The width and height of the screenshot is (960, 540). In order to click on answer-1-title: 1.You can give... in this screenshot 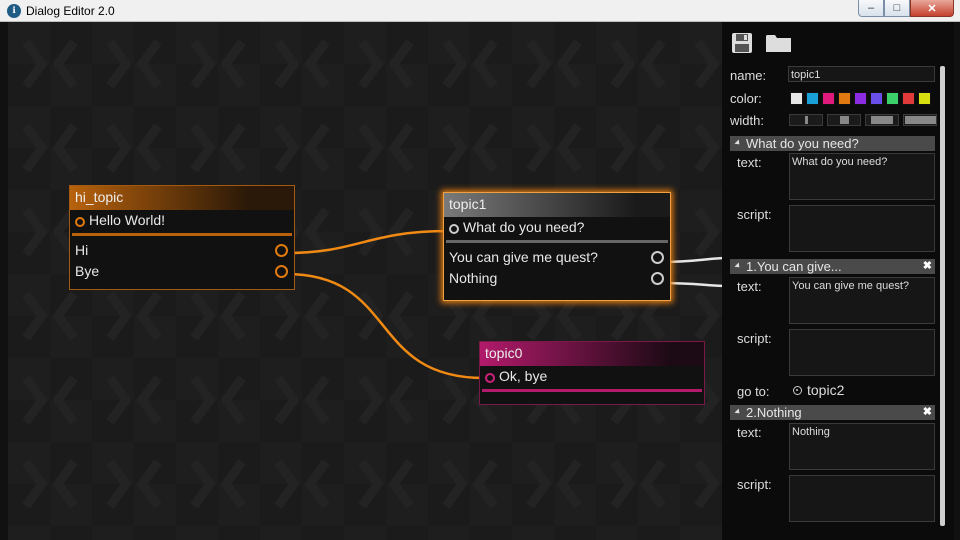, I will do `click(794, 266)`.